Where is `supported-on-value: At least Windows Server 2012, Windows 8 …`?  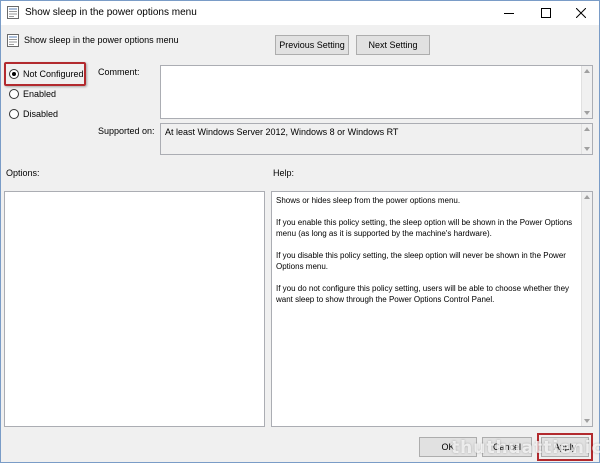
supported-on-value: At least Windows Server 2012, Windows 8 … is located at coordinates (282, 132).